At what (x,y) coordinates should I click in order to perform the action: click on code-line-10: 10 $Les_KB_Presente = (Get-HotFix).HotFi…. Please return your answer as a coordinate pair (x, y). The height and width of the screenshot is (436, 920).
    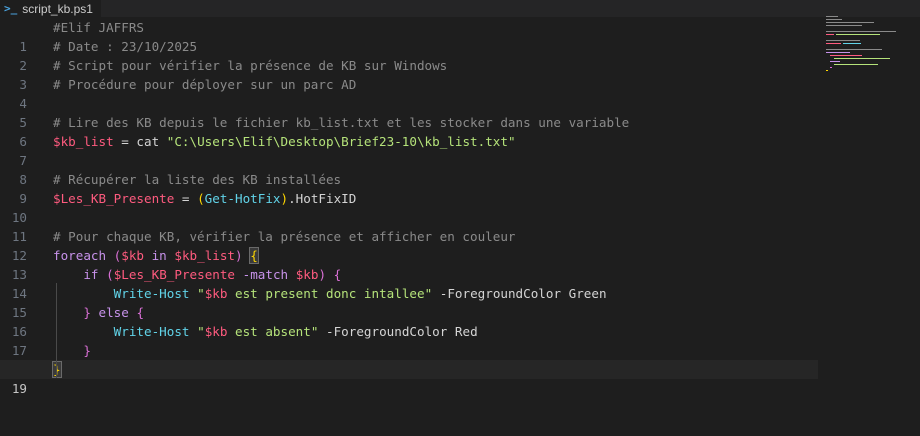
    Looking at the image, I should click on (409, 207).